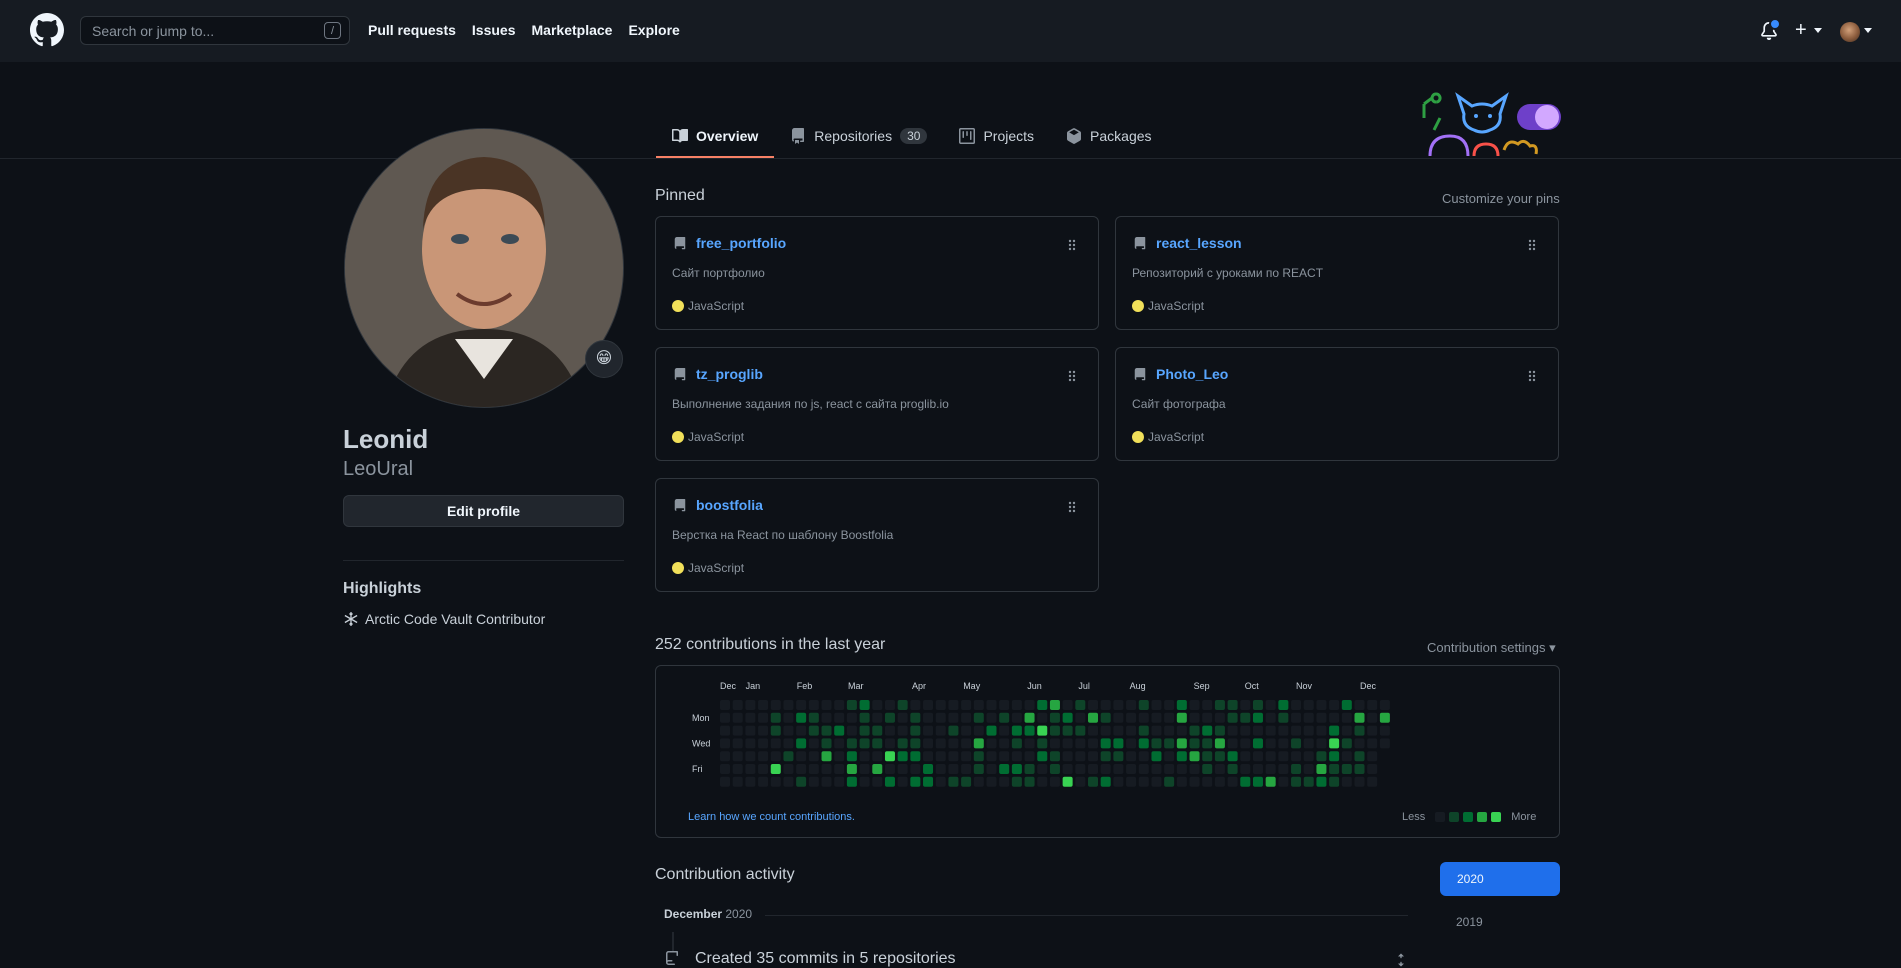  Describe the element at coordinates (996, 136) in the screenshot. I see `tab-projects: Projects` at that location.